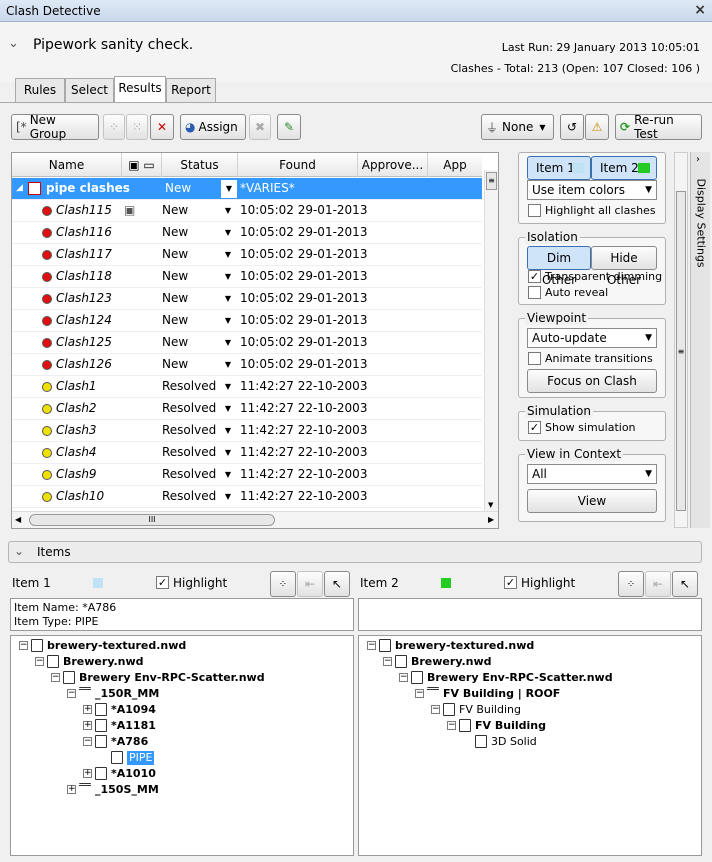 The width and height of the screenshot is (712, 862). I want to click on ungroup-clashes-icon: ⁙, so click(137, 127).